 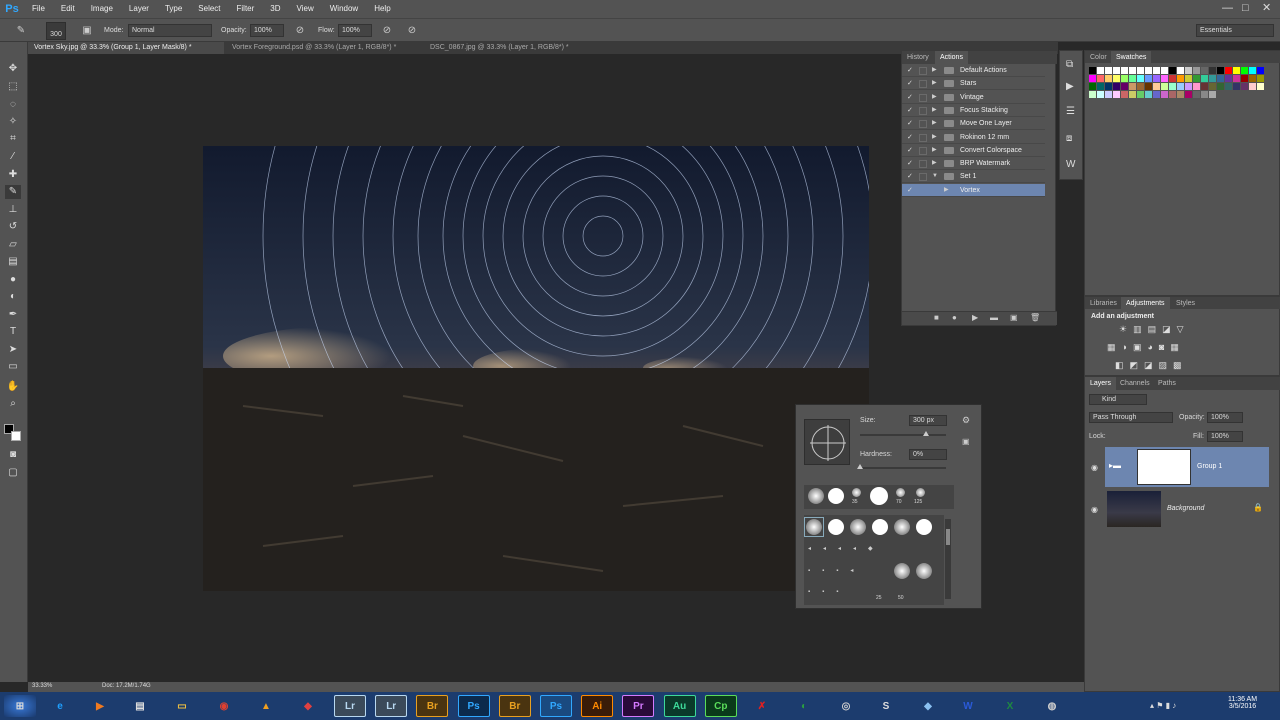 What do you see at coordinates (13, 455) in the screenshot?
I see `quick-mask-icon: ◙` at bounding box center [13, 455].